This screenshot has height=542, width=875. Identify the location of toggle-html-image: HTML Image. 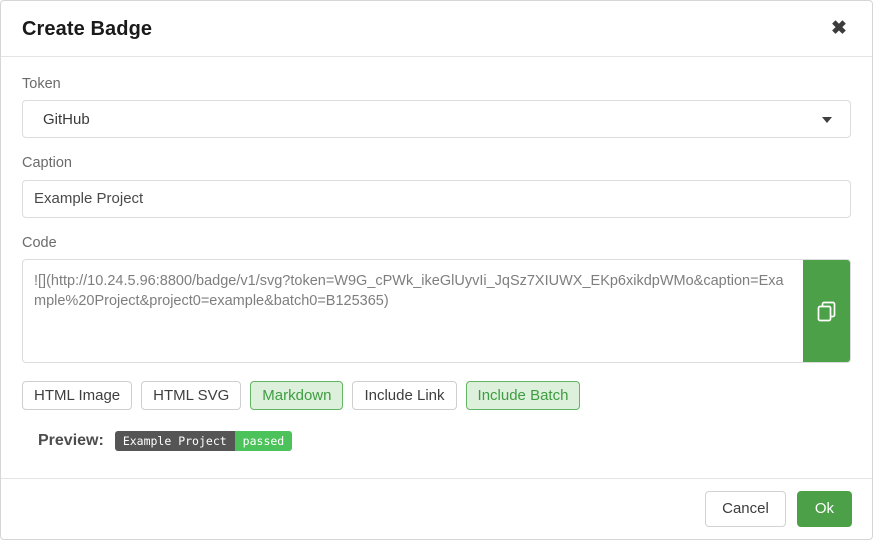
(77, 396).